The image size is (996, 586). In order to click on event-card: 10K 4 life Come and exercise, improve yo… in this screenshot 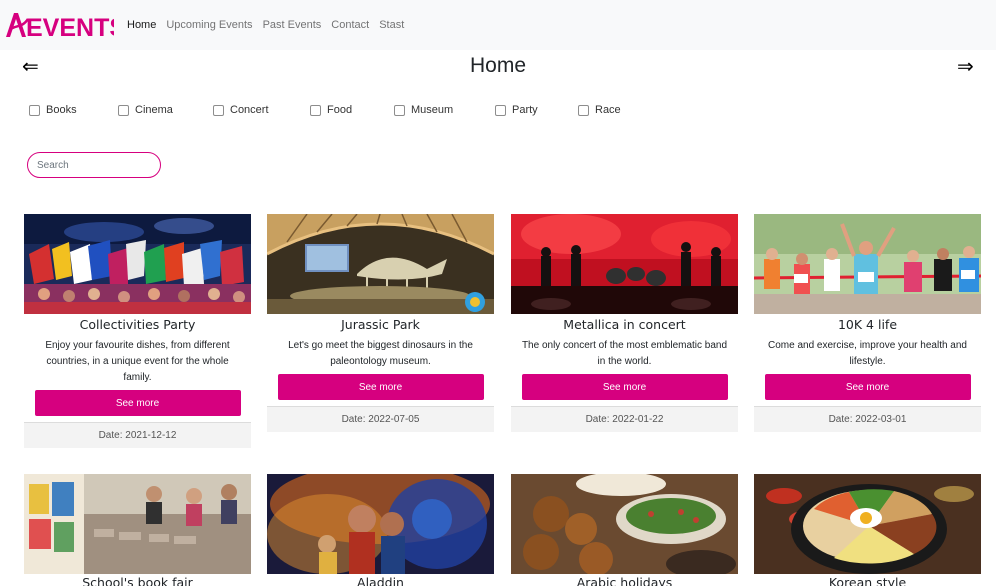, I will do `click(867, 323)`.